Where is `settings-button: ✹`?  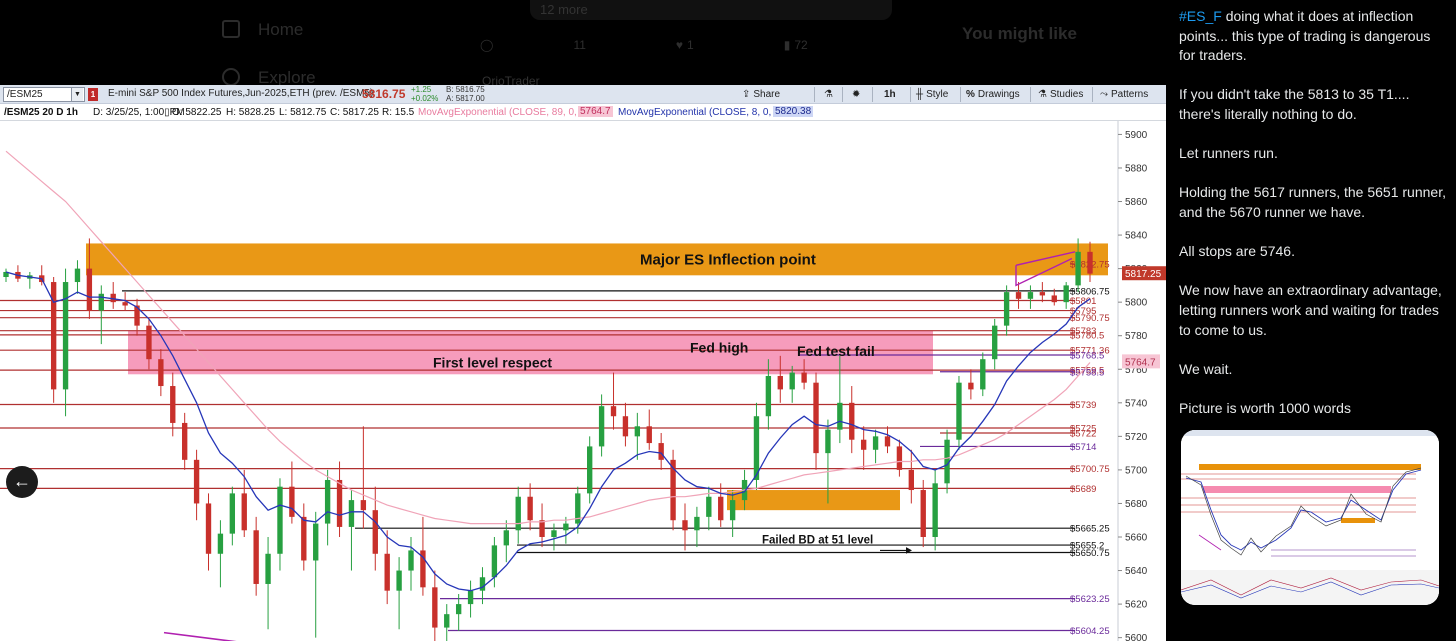
settings-button: ✹ is located at coordinates (857, 94).